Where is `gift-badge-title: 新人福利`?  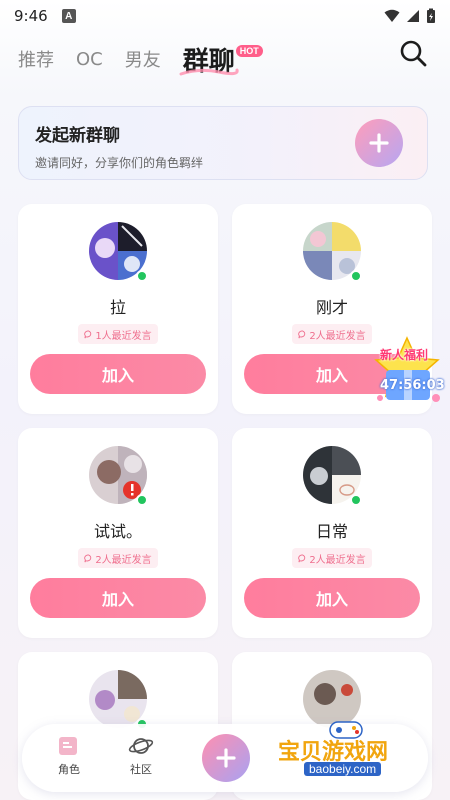
gift-badge-title: 新人福利 is located at coordinates (404, 355).